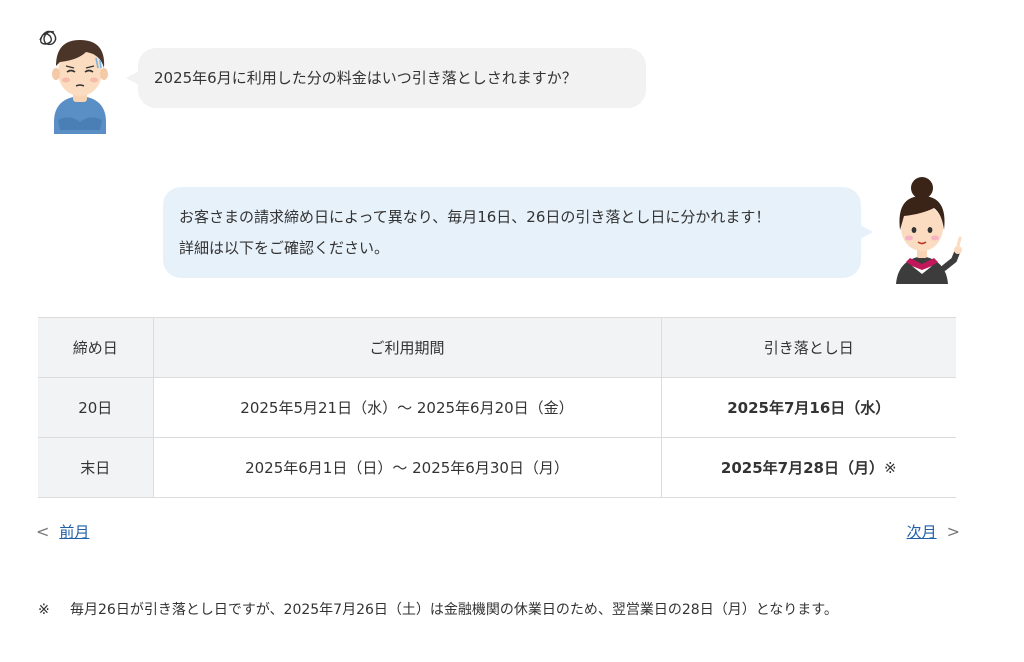 This screenshot has height=662, width=1024. Describe the element at coordinates (284, 248) in the screenshot. I see `answer-line-2: 詳細は以下をご確認ください。` at that location.